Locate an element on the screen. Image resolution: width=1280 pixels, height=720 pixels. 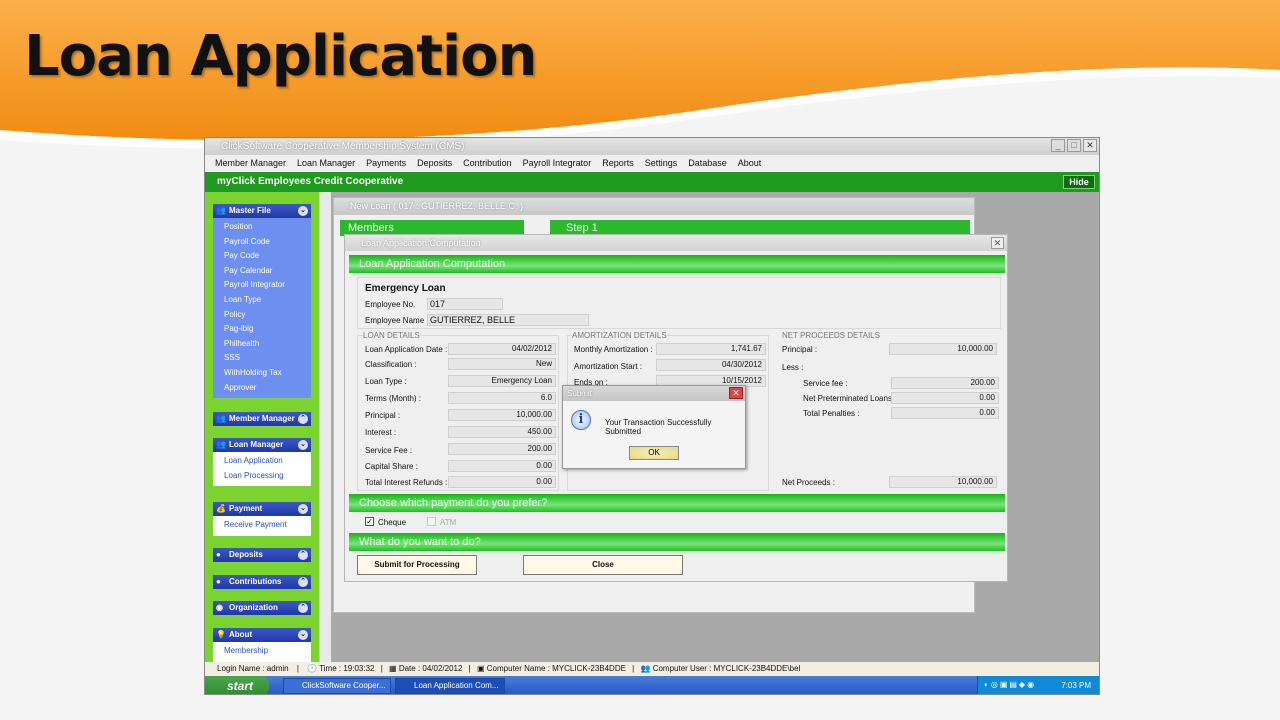
menu-database: Database is located at coordinates (707, 163).